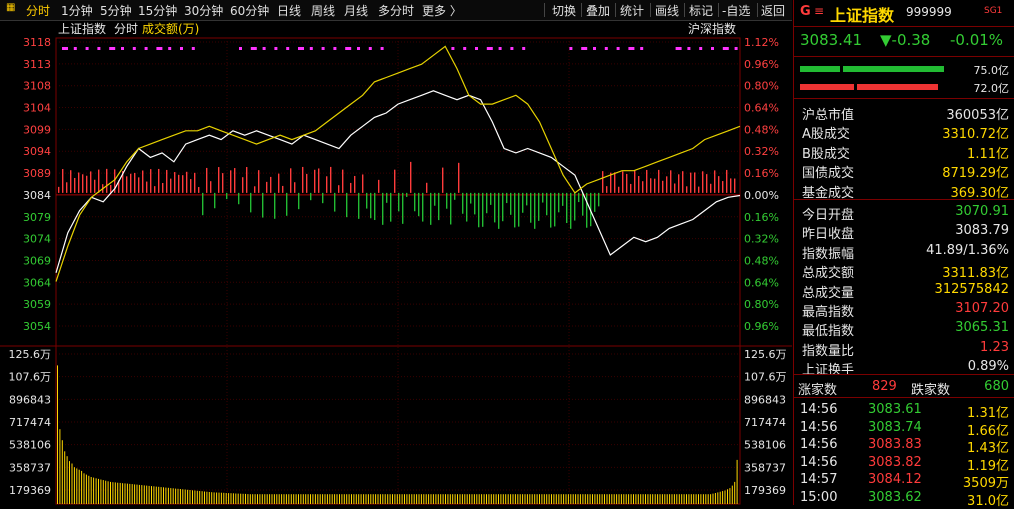 The image size is (1014, 509). Describe the element at coordinates (37, 108) in the screenshot. I see `price-axis-label: 3104` at that location.